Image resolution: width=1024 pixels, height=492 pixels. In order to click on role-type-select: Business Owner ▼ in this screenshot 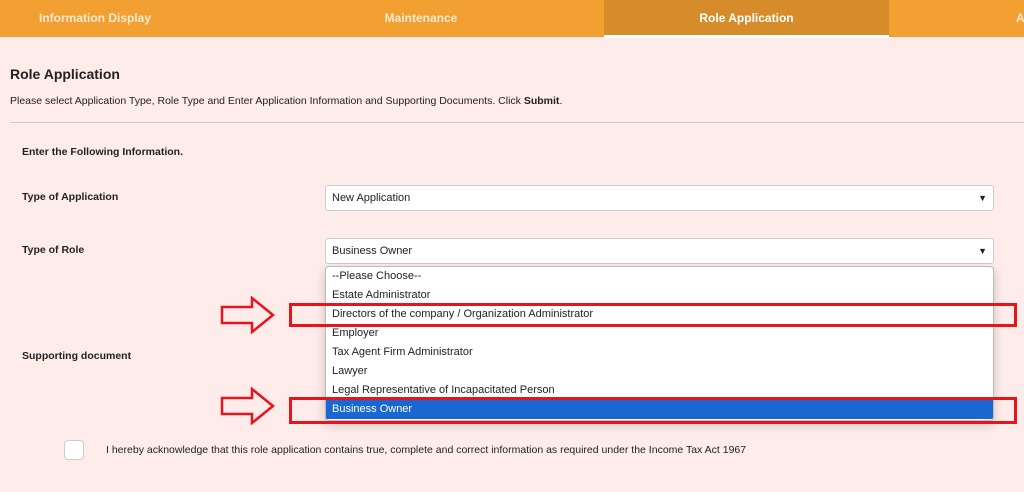, I will do `click(659, 251)`.